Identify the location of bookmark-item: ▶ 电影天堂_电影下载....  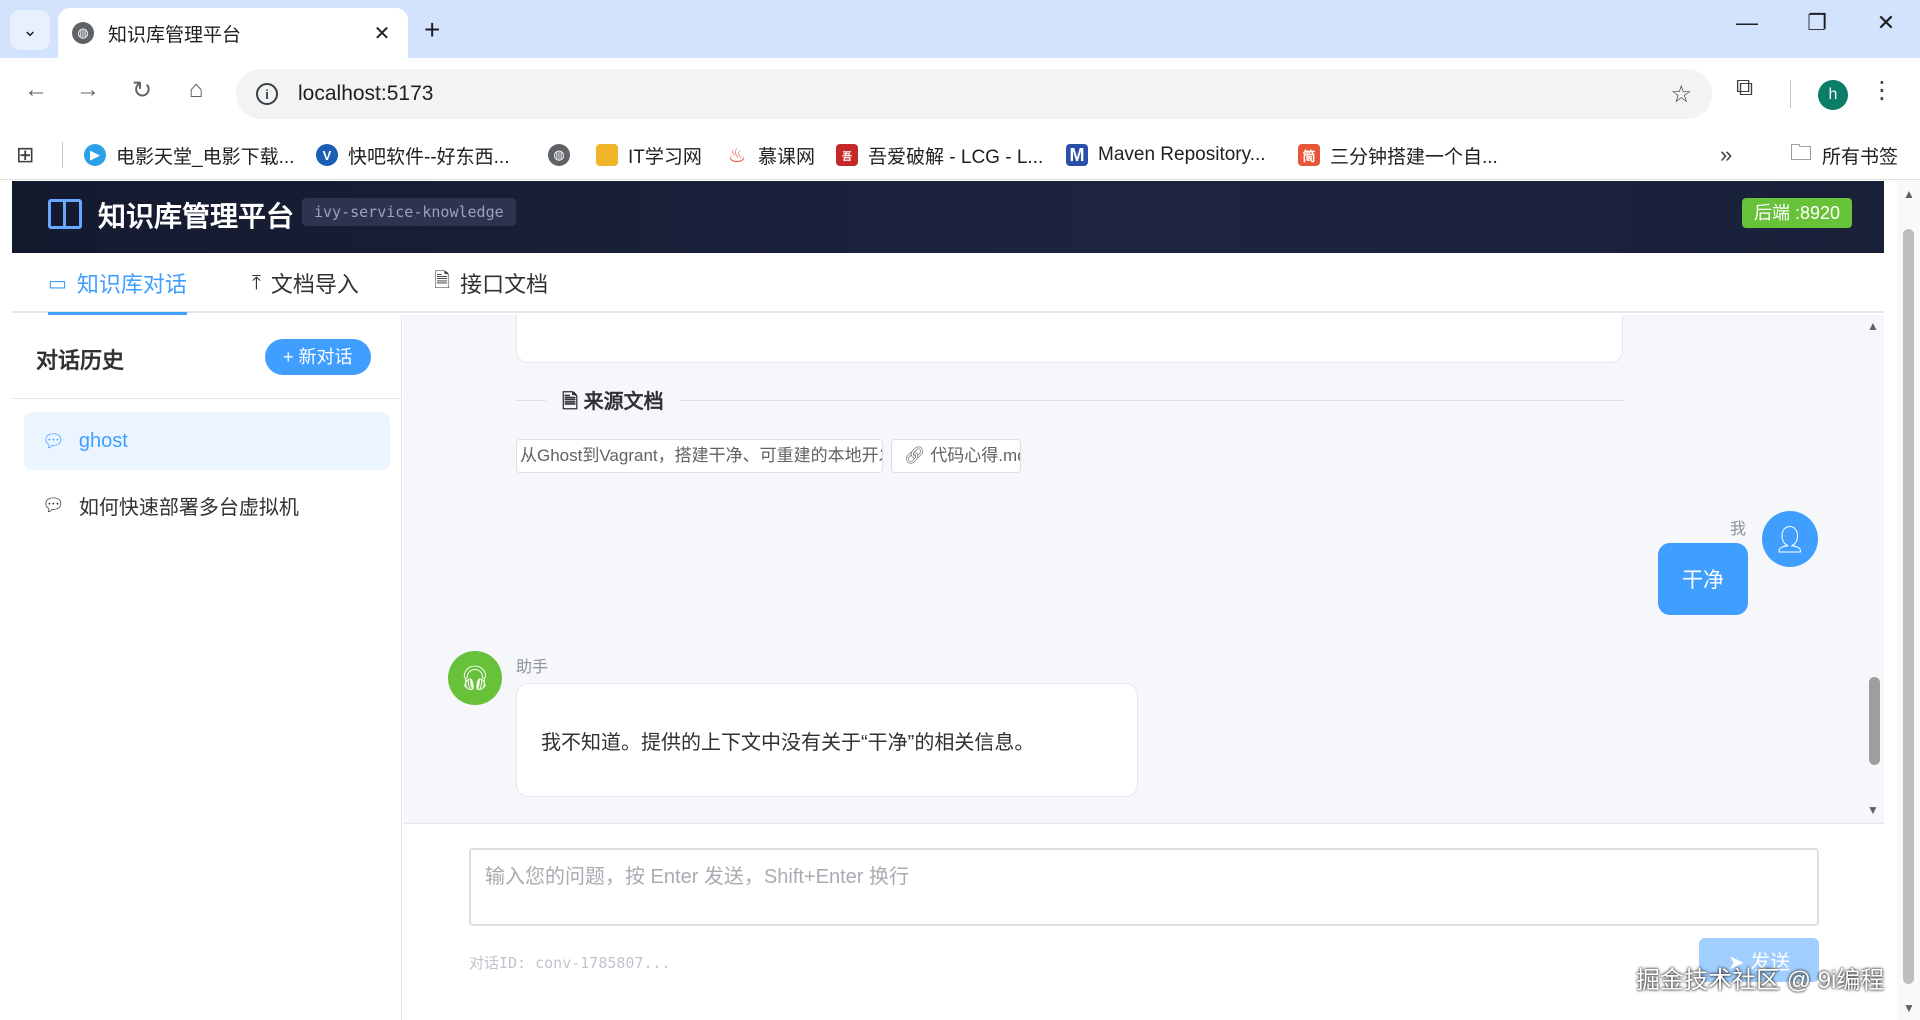
(189, 155).